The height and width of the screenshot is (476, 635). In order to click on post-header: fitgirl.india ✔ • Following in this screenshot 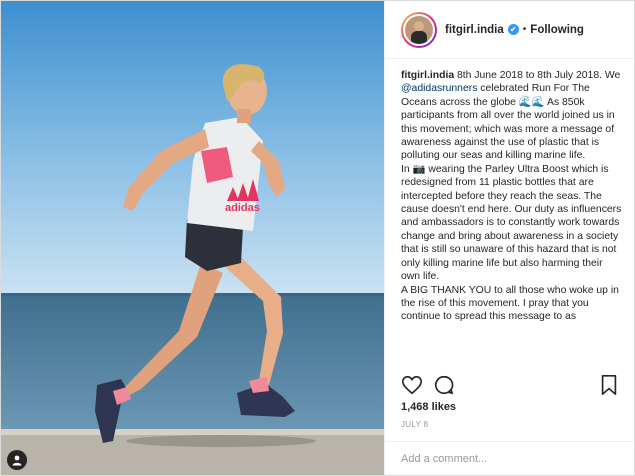, I will do `click(510, 30)`.